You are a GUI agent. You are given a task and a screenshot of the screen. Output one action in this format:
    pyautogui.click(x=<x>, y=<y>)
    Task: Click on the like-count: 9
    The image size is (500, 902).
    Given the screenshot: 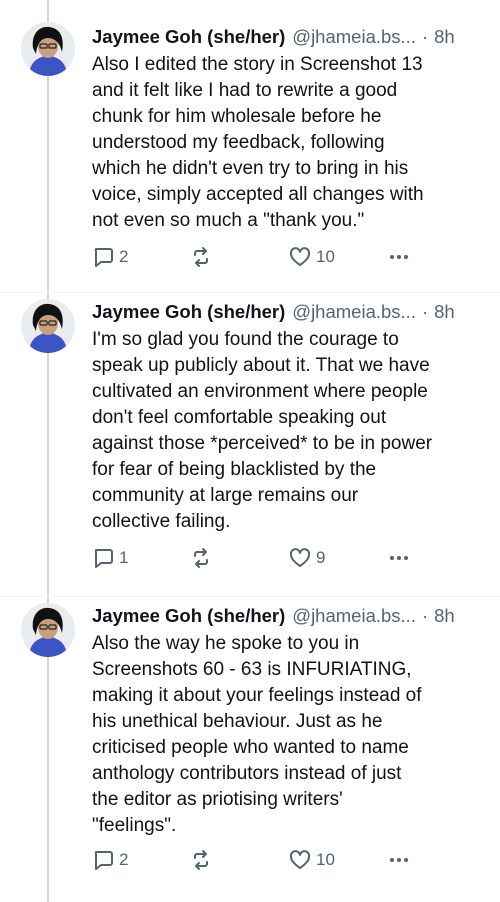 What is the action you would take?
    pyautogui.click(x=321, y=557)
    